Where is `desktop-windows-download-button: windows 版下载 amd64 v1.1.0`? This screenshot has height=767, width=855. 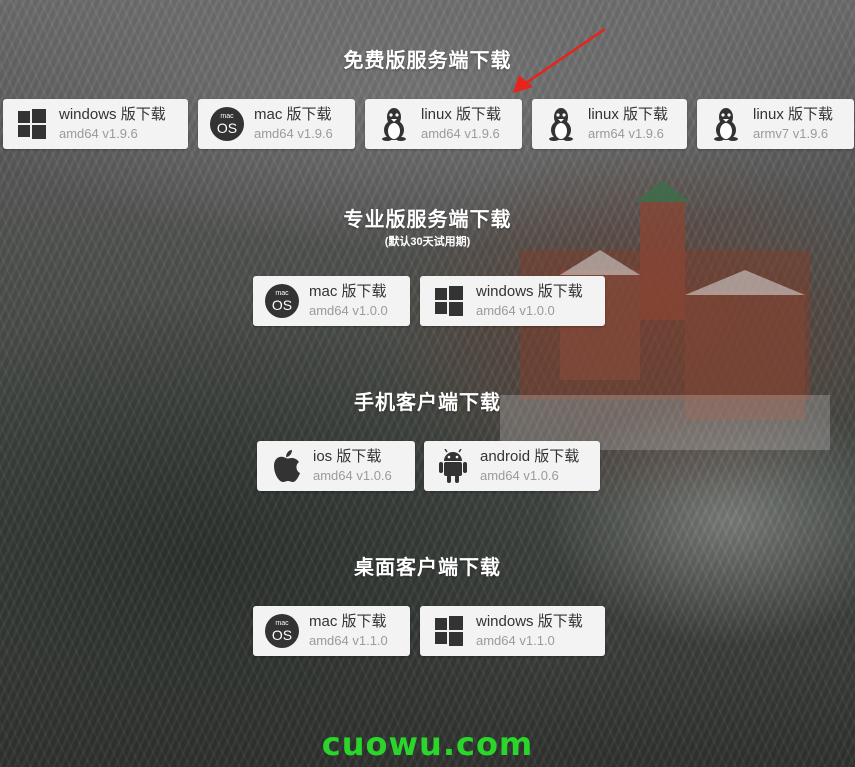 desktop-windows-download-button: windows 版下载 amd64 v1.1.0 is located at coordinates (512, 631).